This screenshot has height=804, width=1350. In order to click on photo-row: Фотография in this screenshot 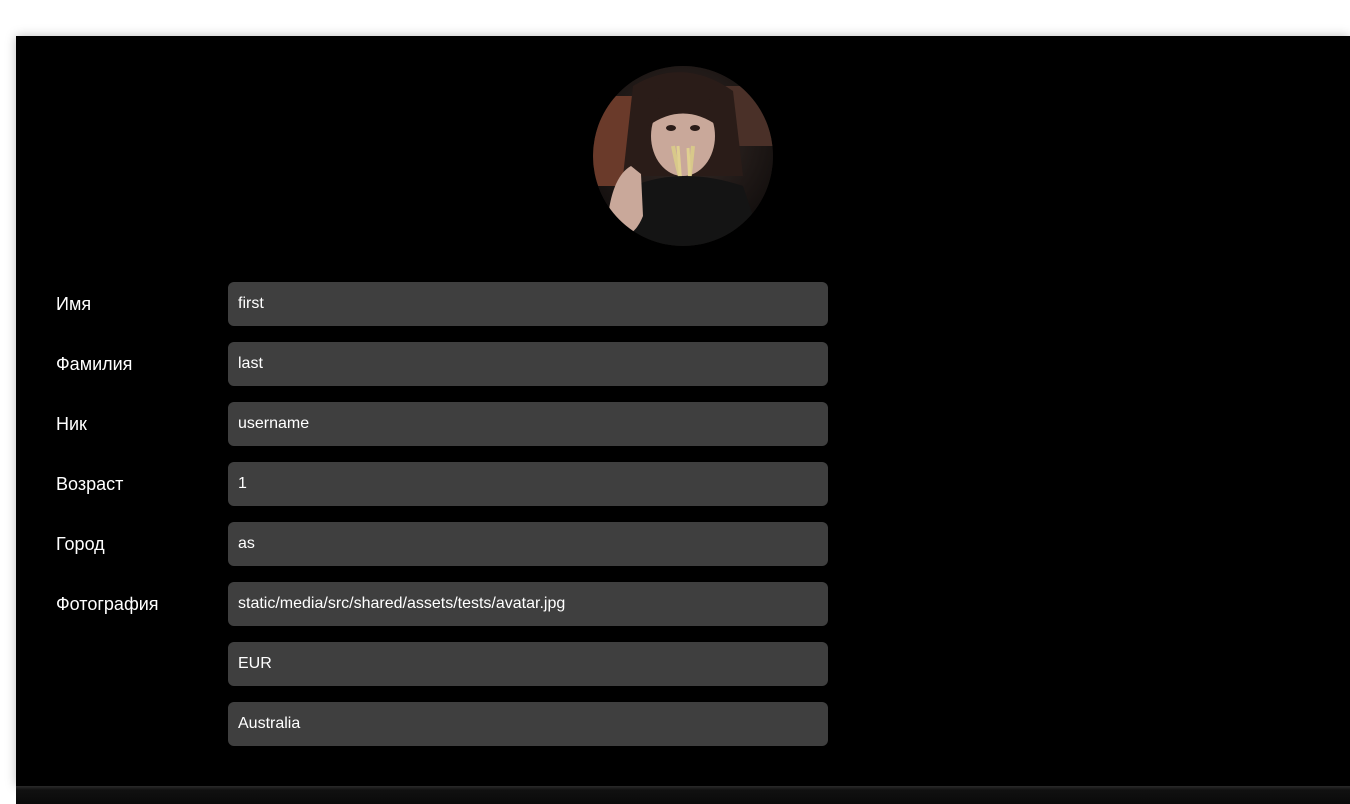, I will do `click(442, 604)`.